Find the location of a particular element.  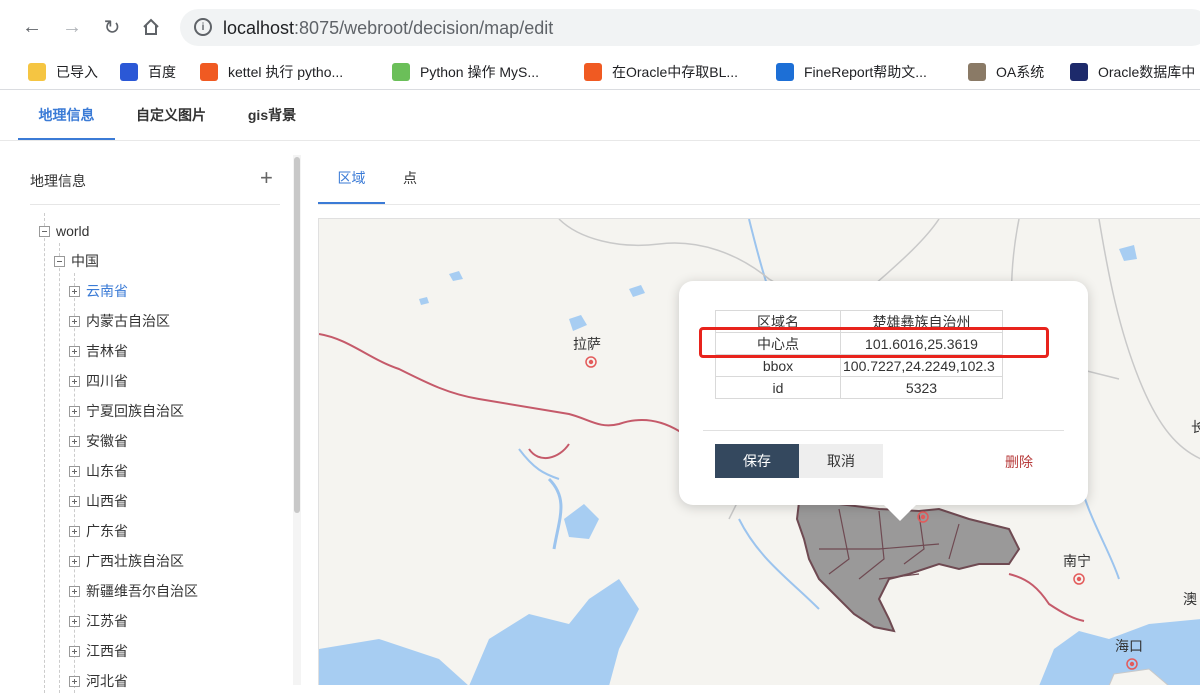

url-text: localhost:8075/webroot/decision/map/edit is located at coordinates (388, 28).